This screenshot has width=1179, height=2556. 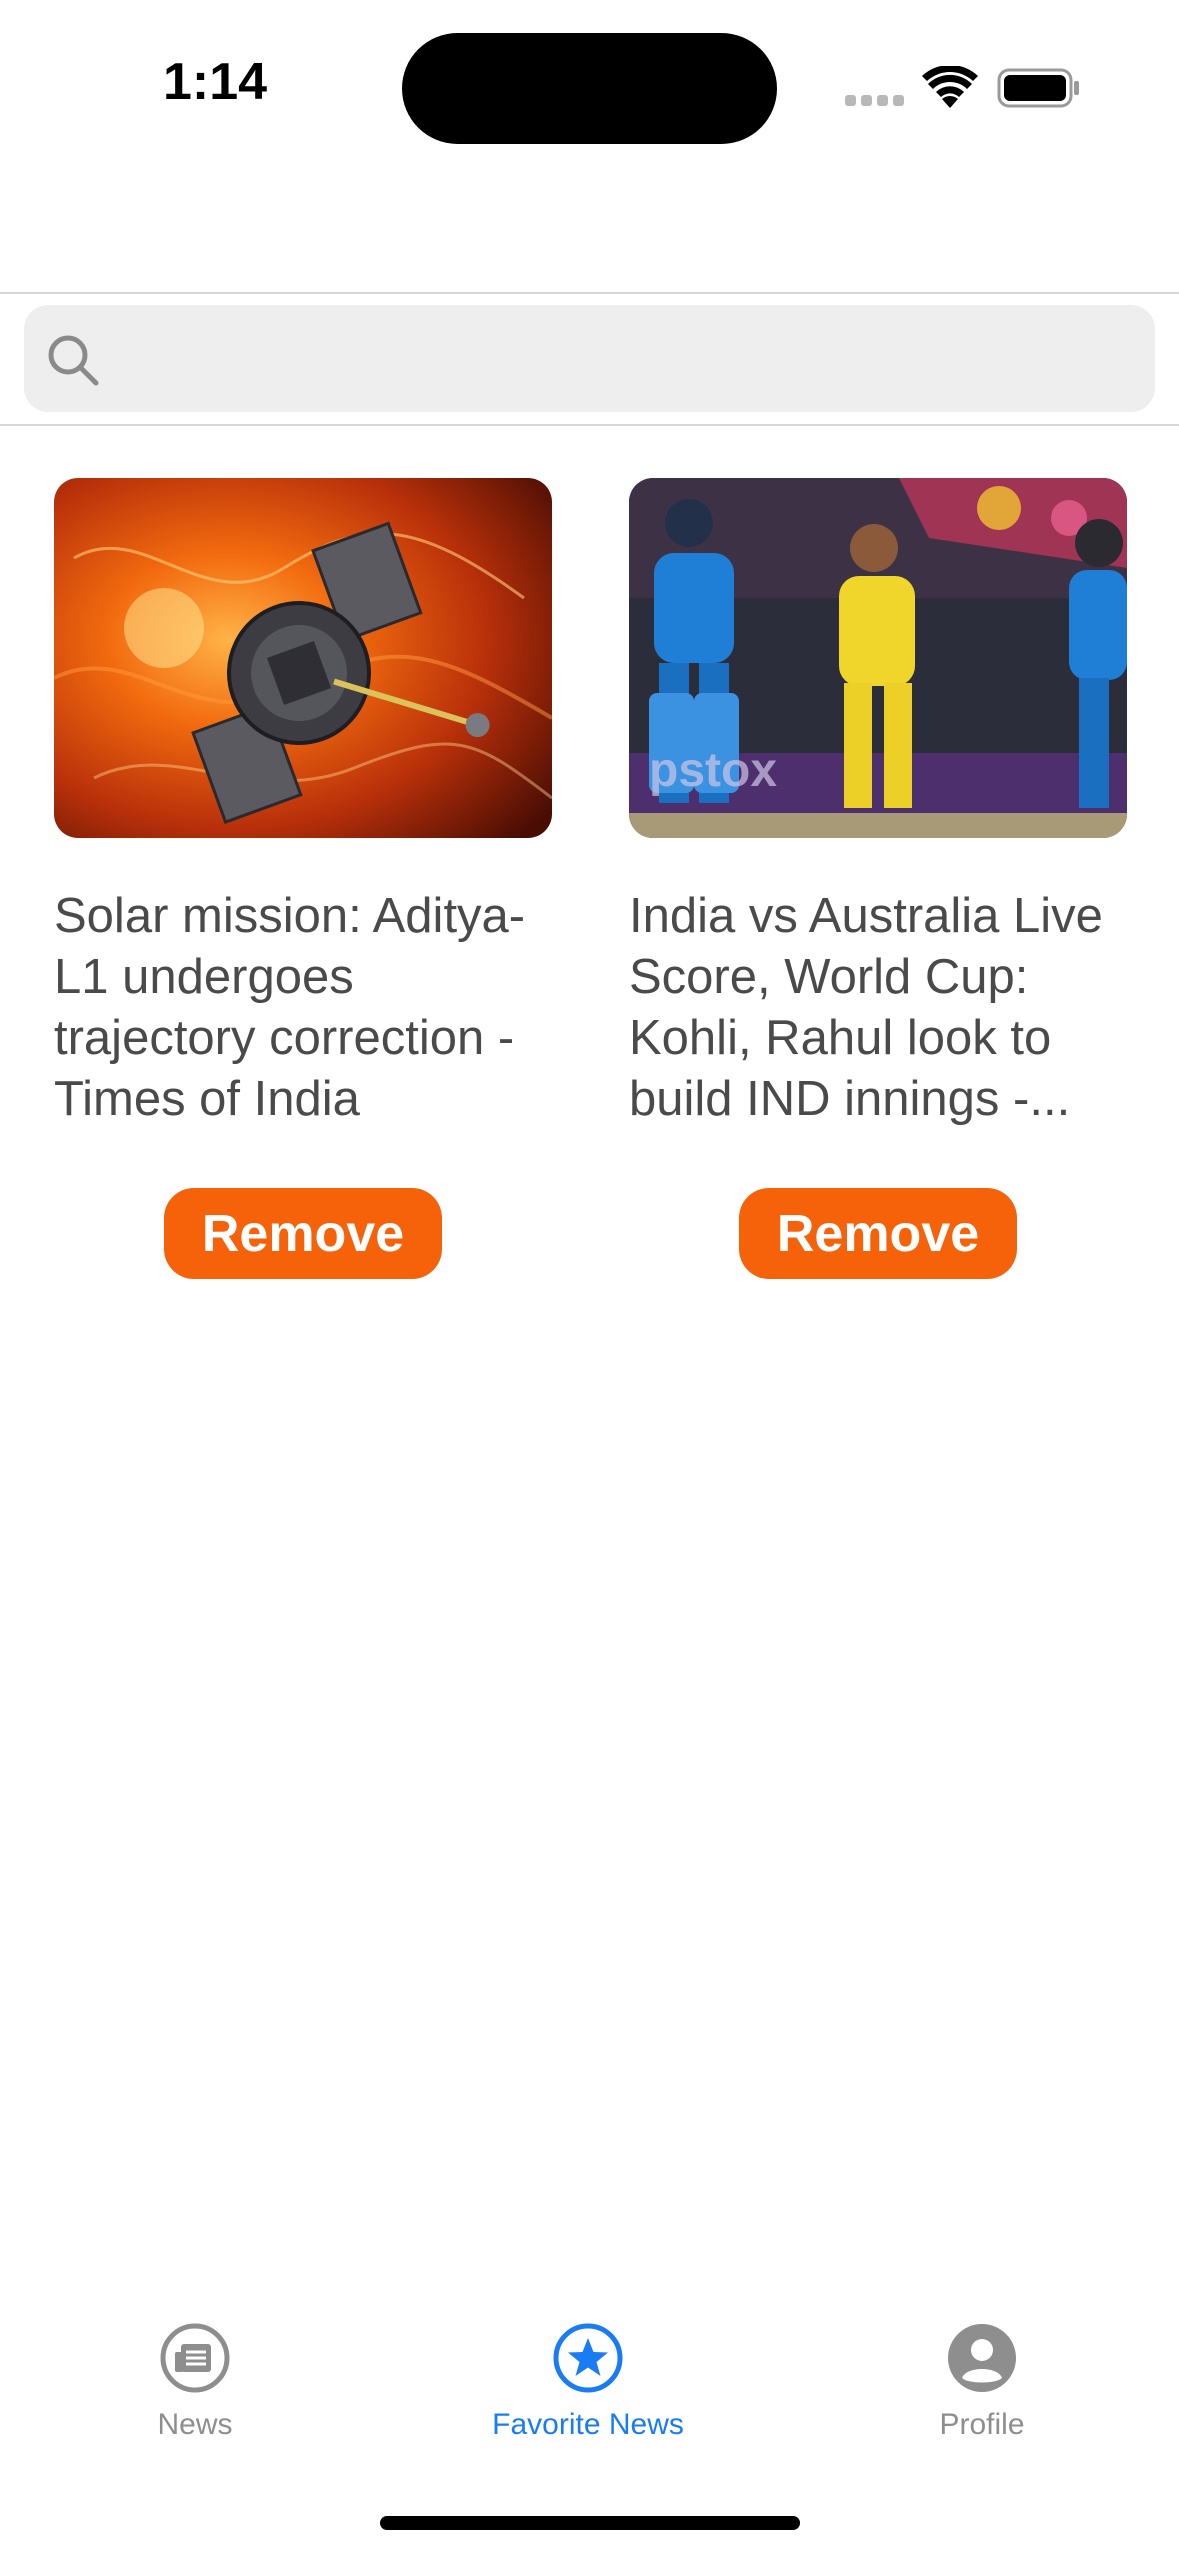 I want to click on profile-icon, so click(x=982, y=2358).